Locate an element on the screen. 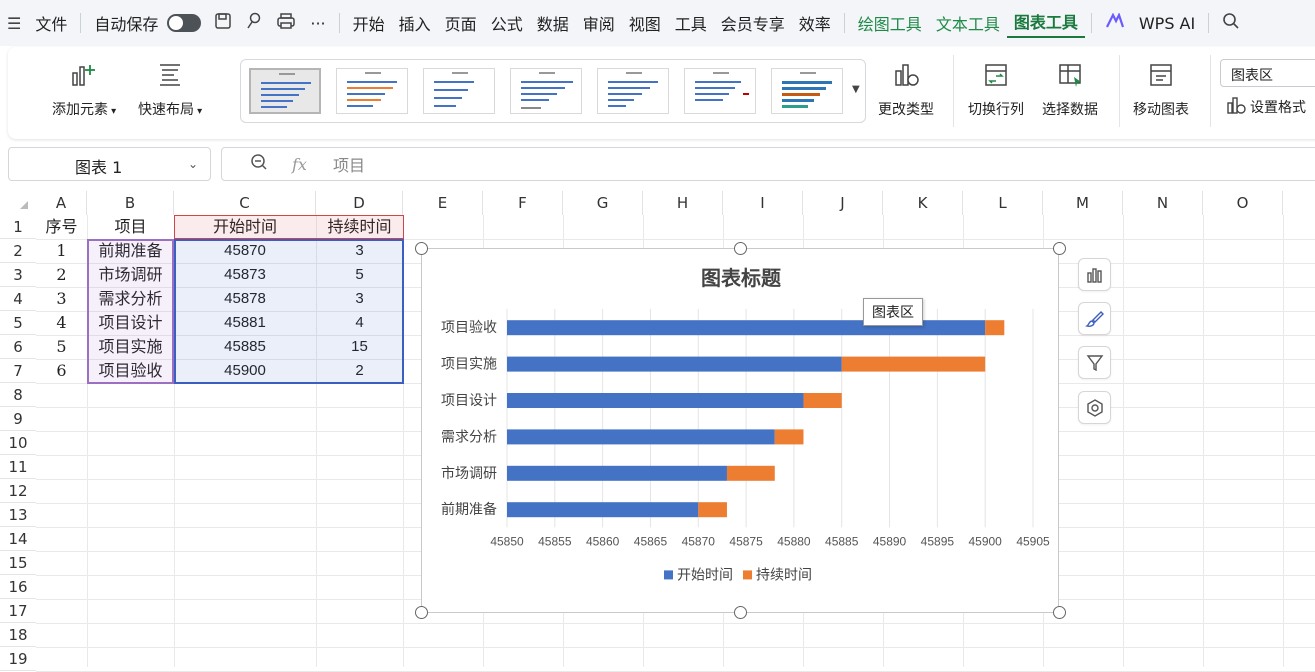  switch-row-col-button: 切换行列 is located at coordinates (996, 90).